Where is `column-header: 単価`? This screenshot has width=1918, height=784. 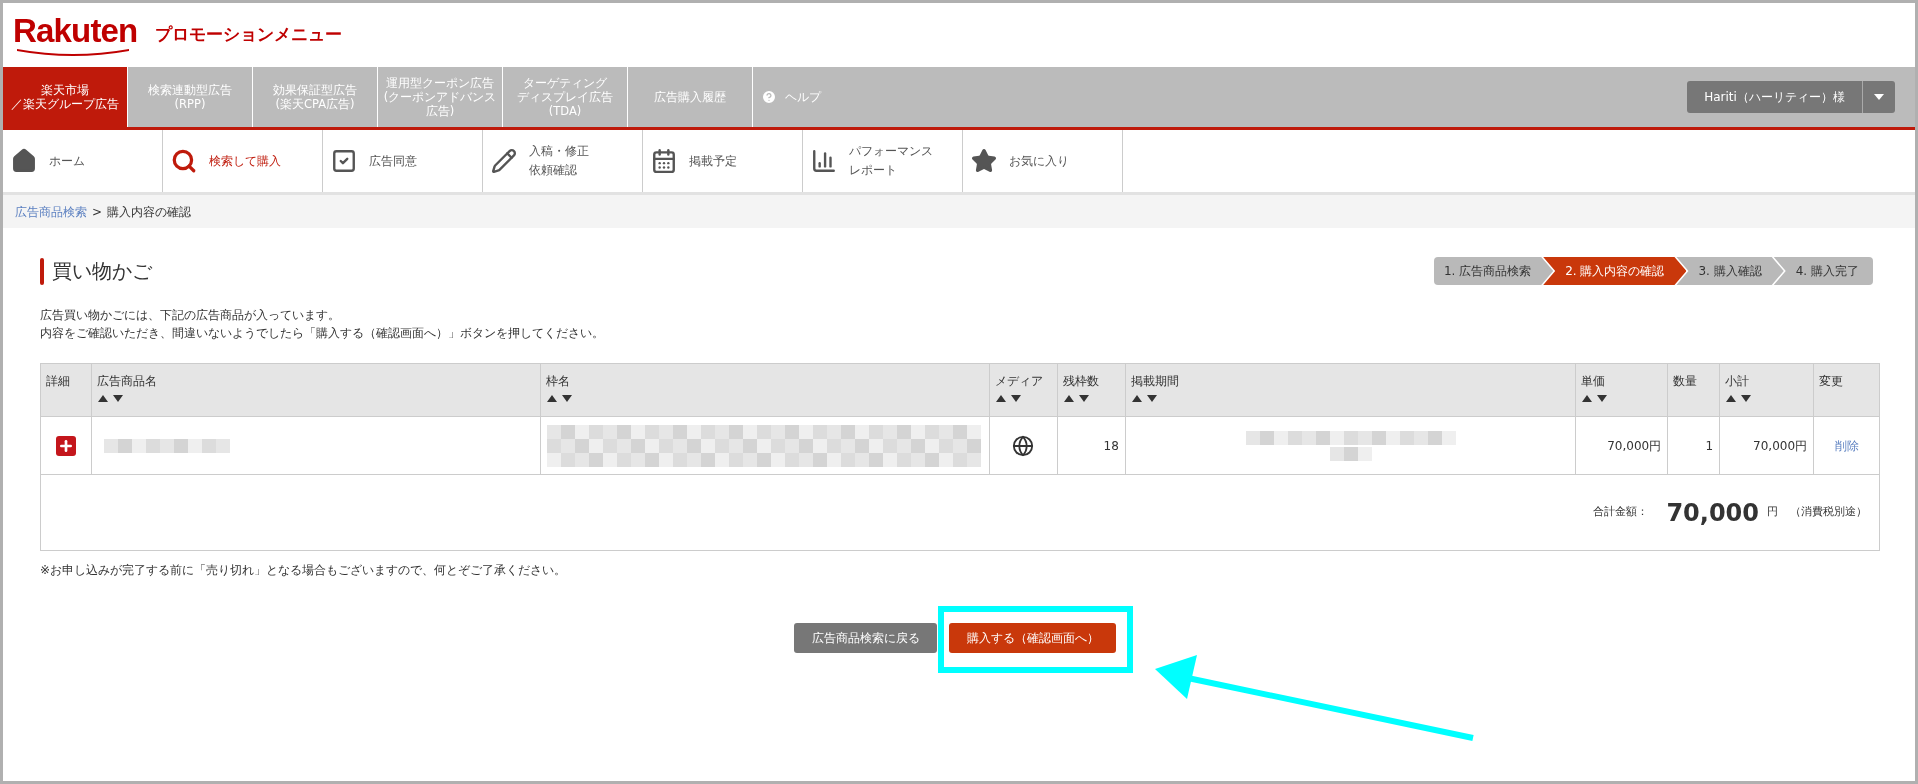
column-header: 単価 is located at coordinates (1622, 390).